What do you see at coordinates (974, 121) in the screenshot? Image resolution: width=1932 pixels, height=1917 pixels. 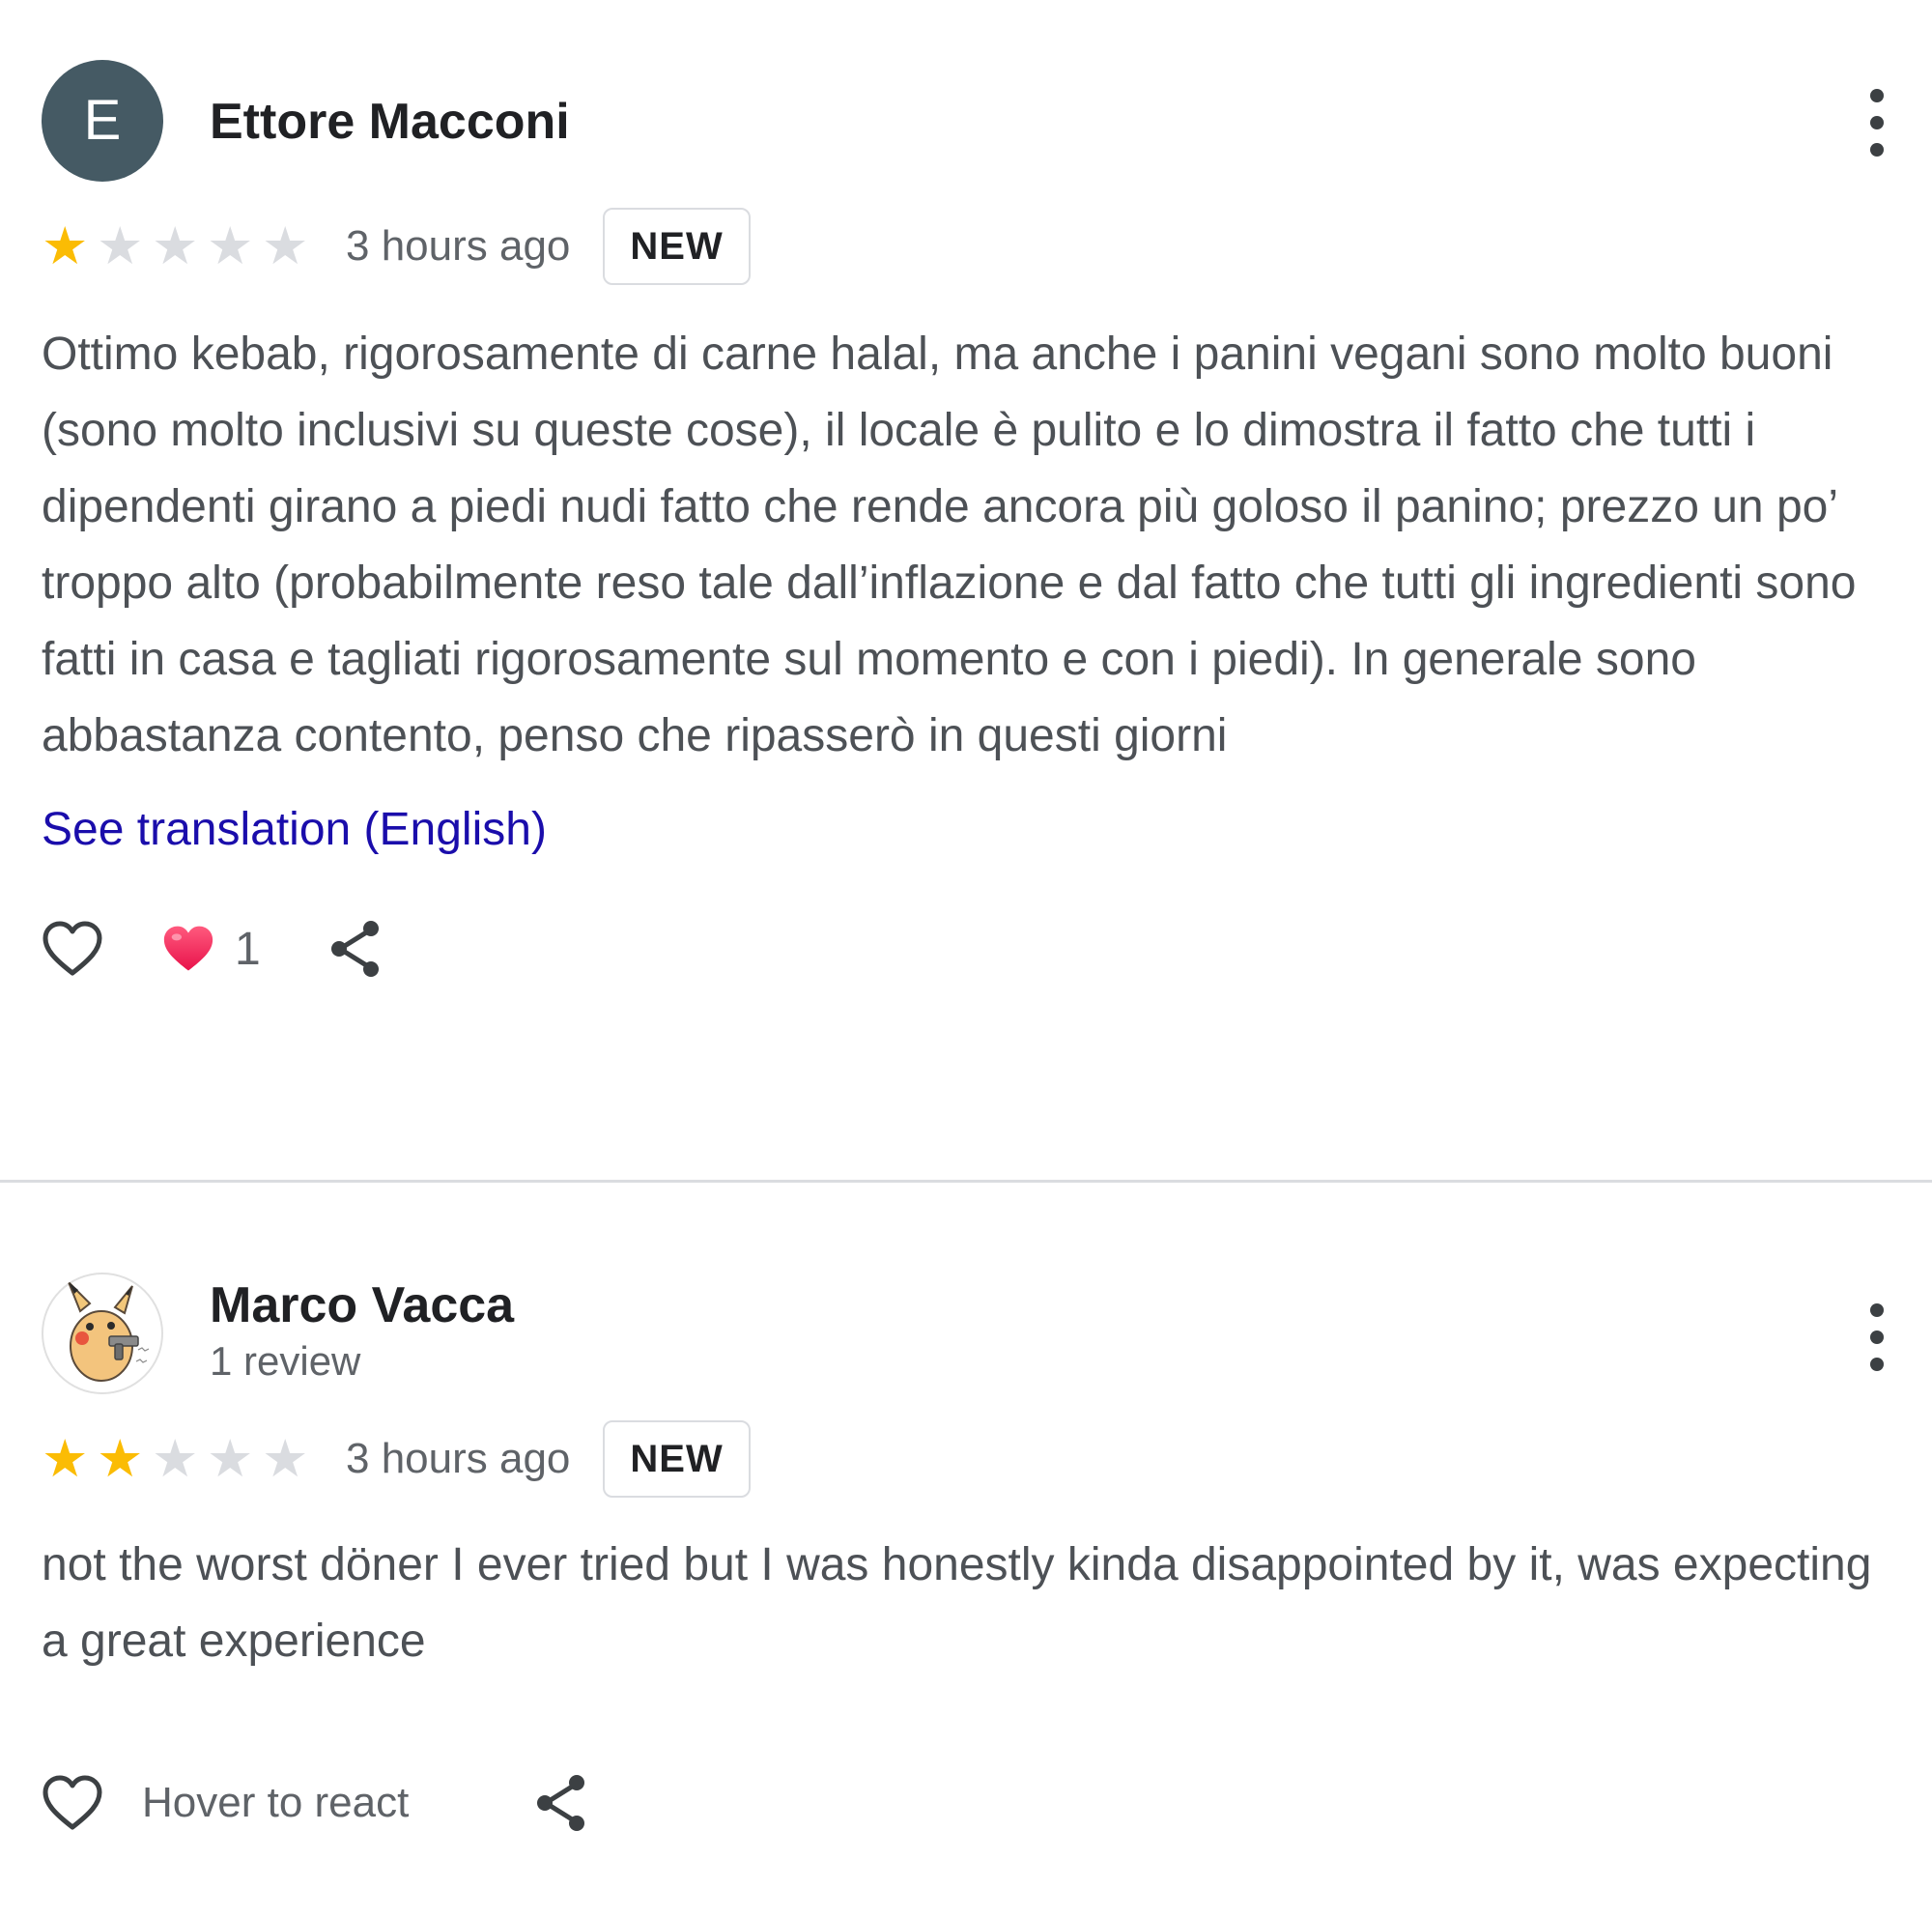 I see `review-header: E Ettore Macconi` at bounding box center [974, 121].